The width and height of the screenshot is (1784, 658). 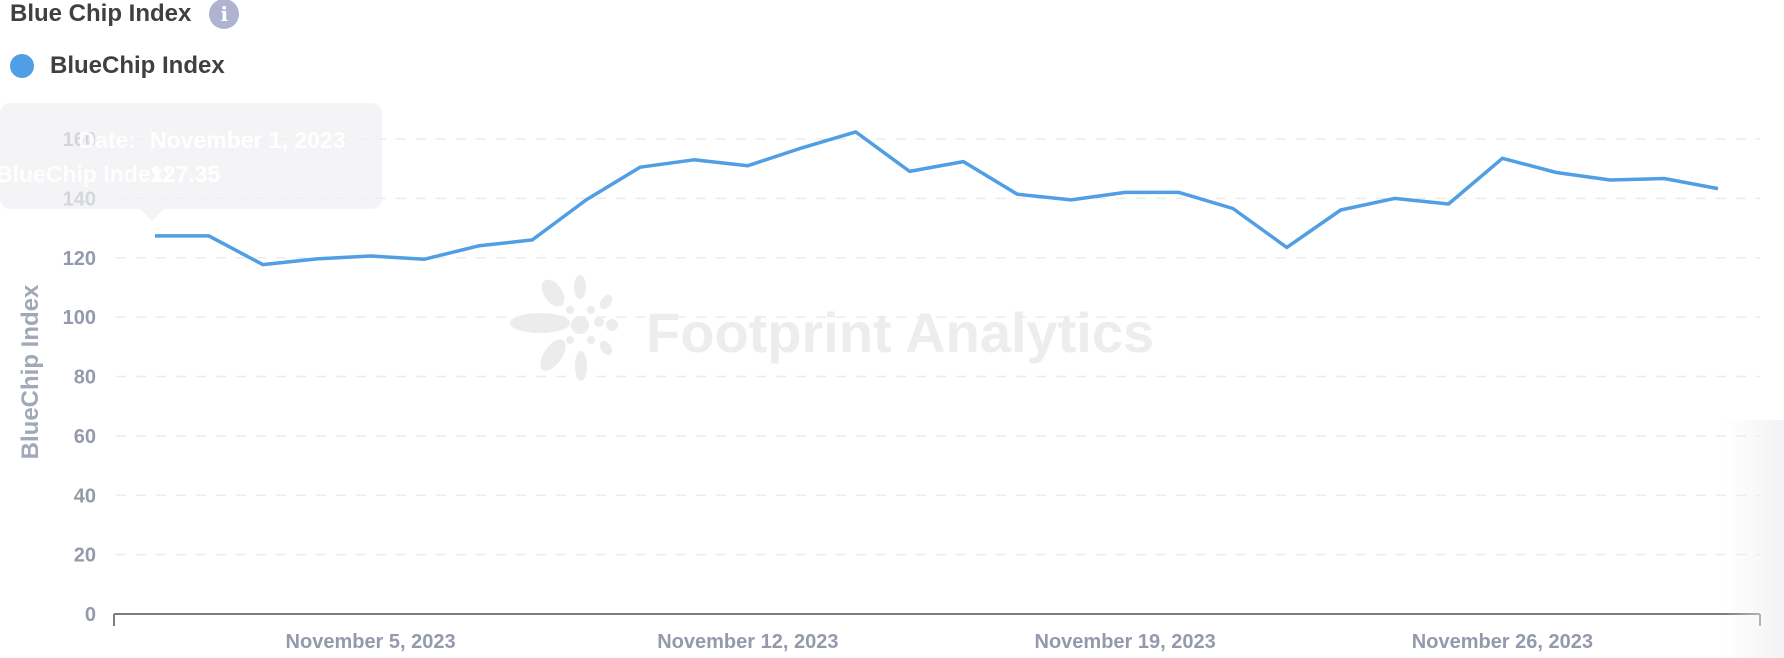 I want to click on tooltip-value-value: 127.35, so click(x=185, y=174).